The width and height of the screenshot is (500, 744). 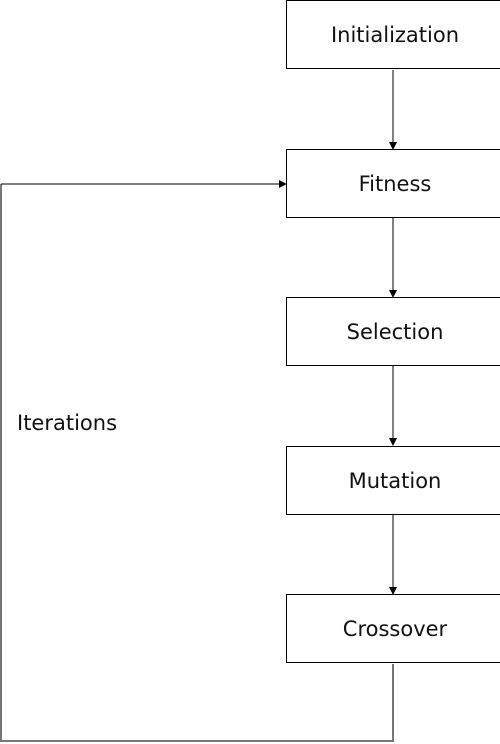 I want to click on node-crossover: Crossover, so click(x=393, y=628).